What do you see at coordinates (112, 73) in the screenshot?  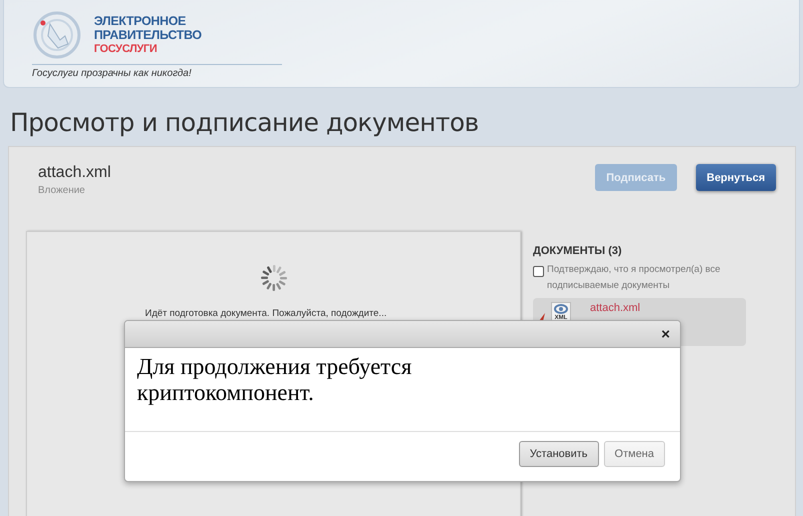 I see `slogan-text: Госуслуги прозрачны как никогда!` at bounding box center [112, 73].